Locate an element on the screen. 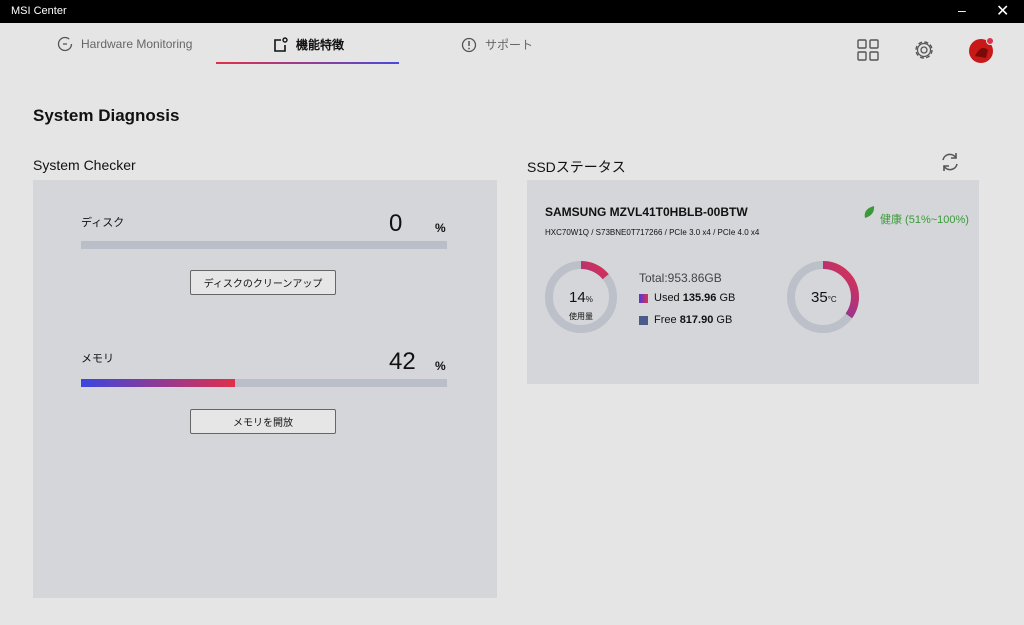 This screenshot has height=625, width=1024. tab-label: サポート is located at coordinates (509, 45).